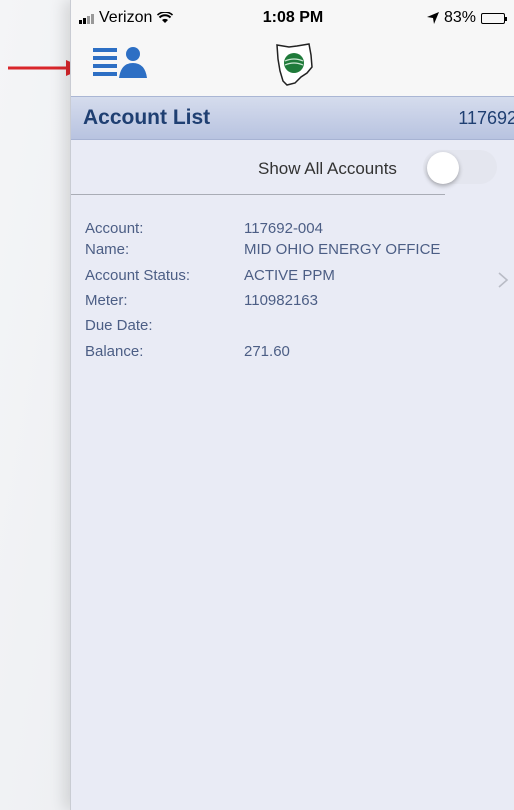  What do you see at coordinates (106, 300) in the screenshot?
I see `meter-label: Meter:` at bounding box center [106, 300].